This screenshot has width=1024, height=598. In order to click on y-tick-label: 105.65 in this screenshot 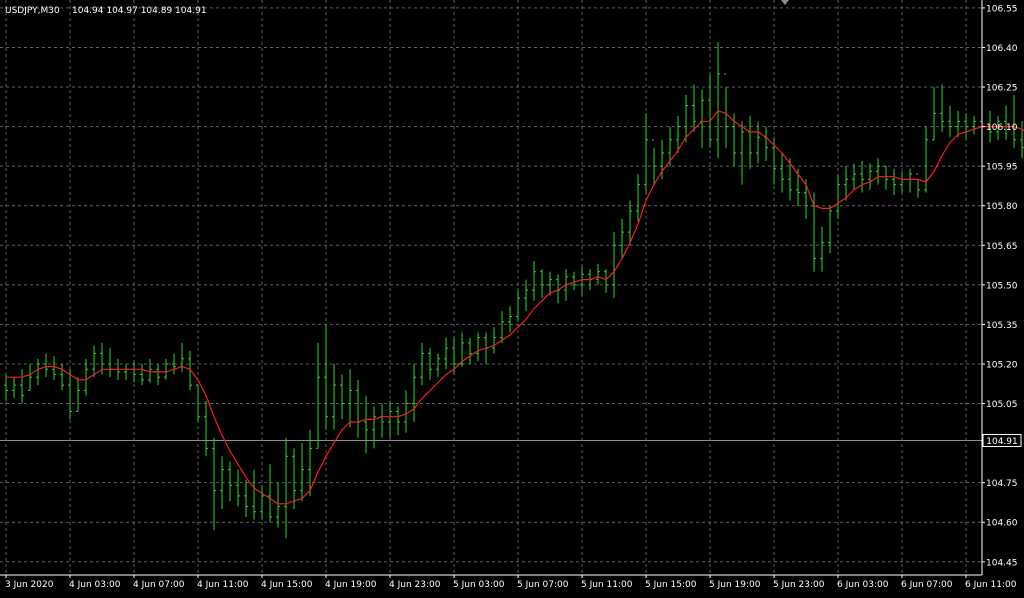, I will do `click(1002, 247)`.